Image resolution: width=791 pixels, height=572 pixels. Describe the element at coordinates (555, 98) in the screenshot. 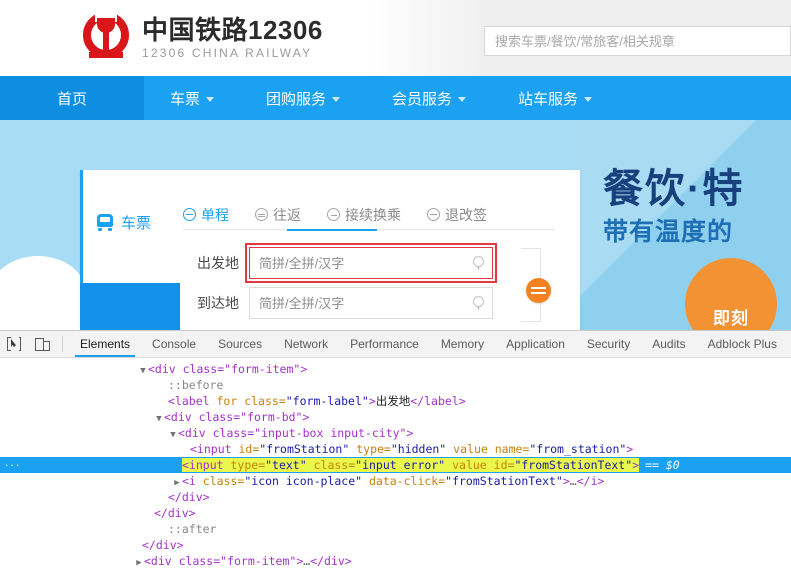

I see `nav-item-station-service: 站车服务` at that location.